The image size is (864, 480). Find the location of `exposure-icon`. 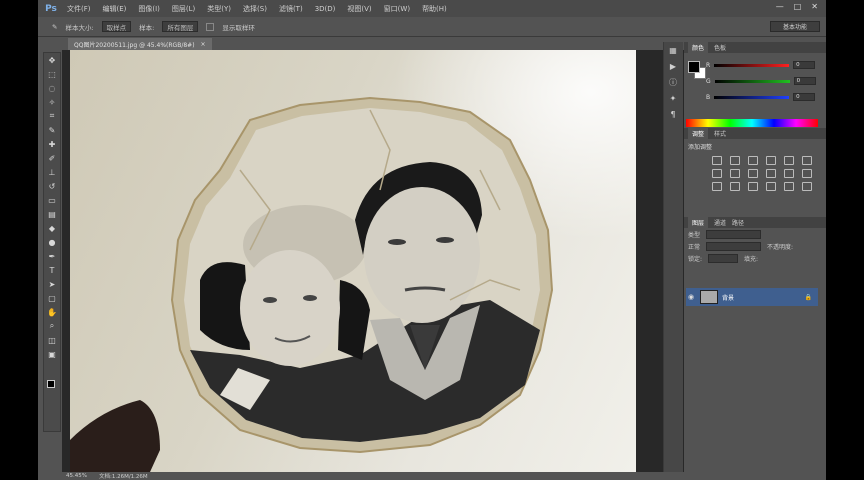

exposure-icon is located at coordinates (771, 160).